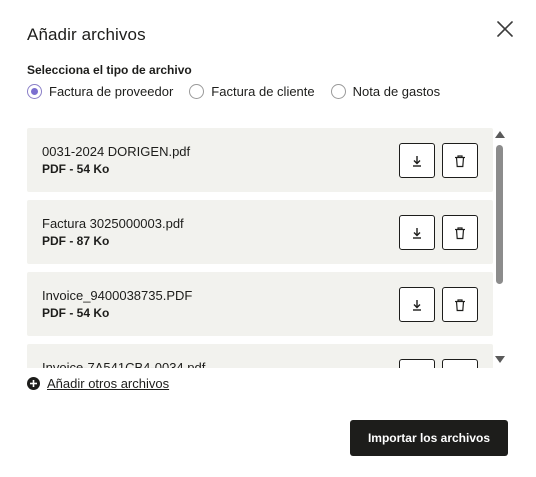 The height and width of the screenshot is (477, 536). Describe the element at coordinates (260, 232) in the screenshot. I see `file-item: Factura 3025000003.pdf PDF - 87 Ko` at that location.